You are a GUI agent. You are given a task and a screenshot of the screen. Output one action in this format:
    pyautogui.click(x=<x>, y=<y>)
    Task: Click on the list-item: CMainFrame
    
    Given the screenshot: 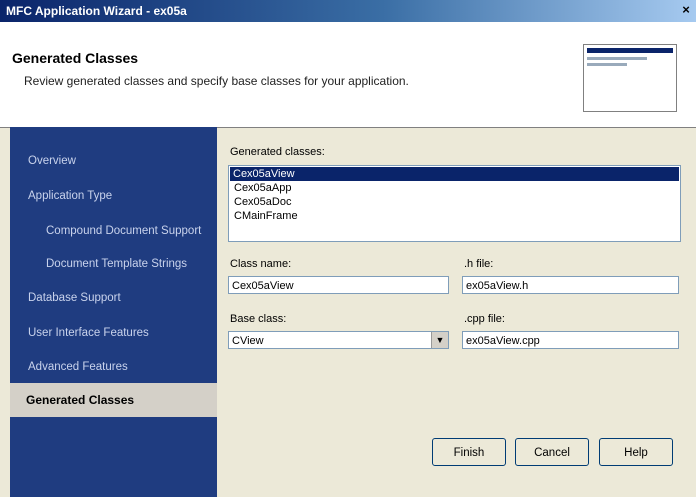 What is the action you would take?
    pyautogui.click(x=266, y=216)
    